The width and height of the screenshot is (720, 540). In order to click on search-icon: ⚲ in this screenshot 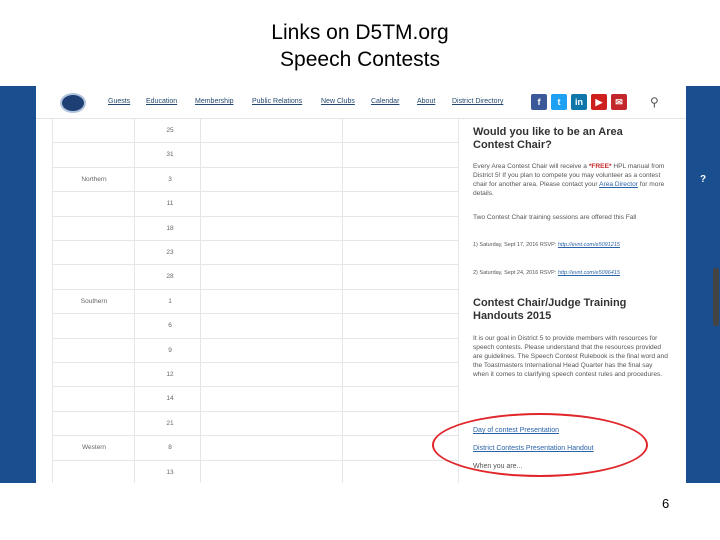, I will do `click(654, 102)`.